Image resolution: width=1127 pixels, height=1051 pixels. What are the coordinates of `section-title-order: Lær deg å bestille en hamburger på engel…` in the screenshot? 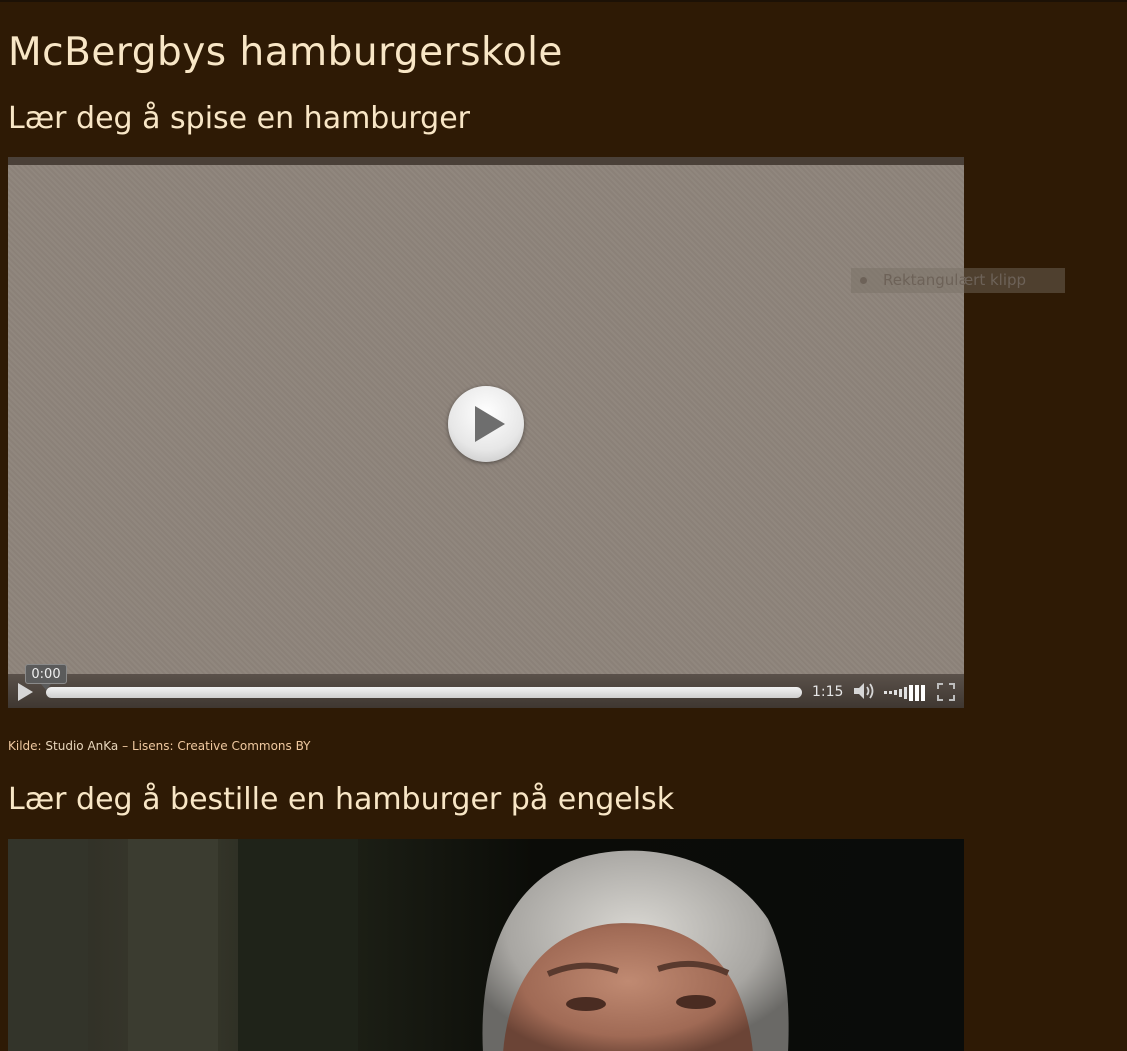 It's located at (341, 799).